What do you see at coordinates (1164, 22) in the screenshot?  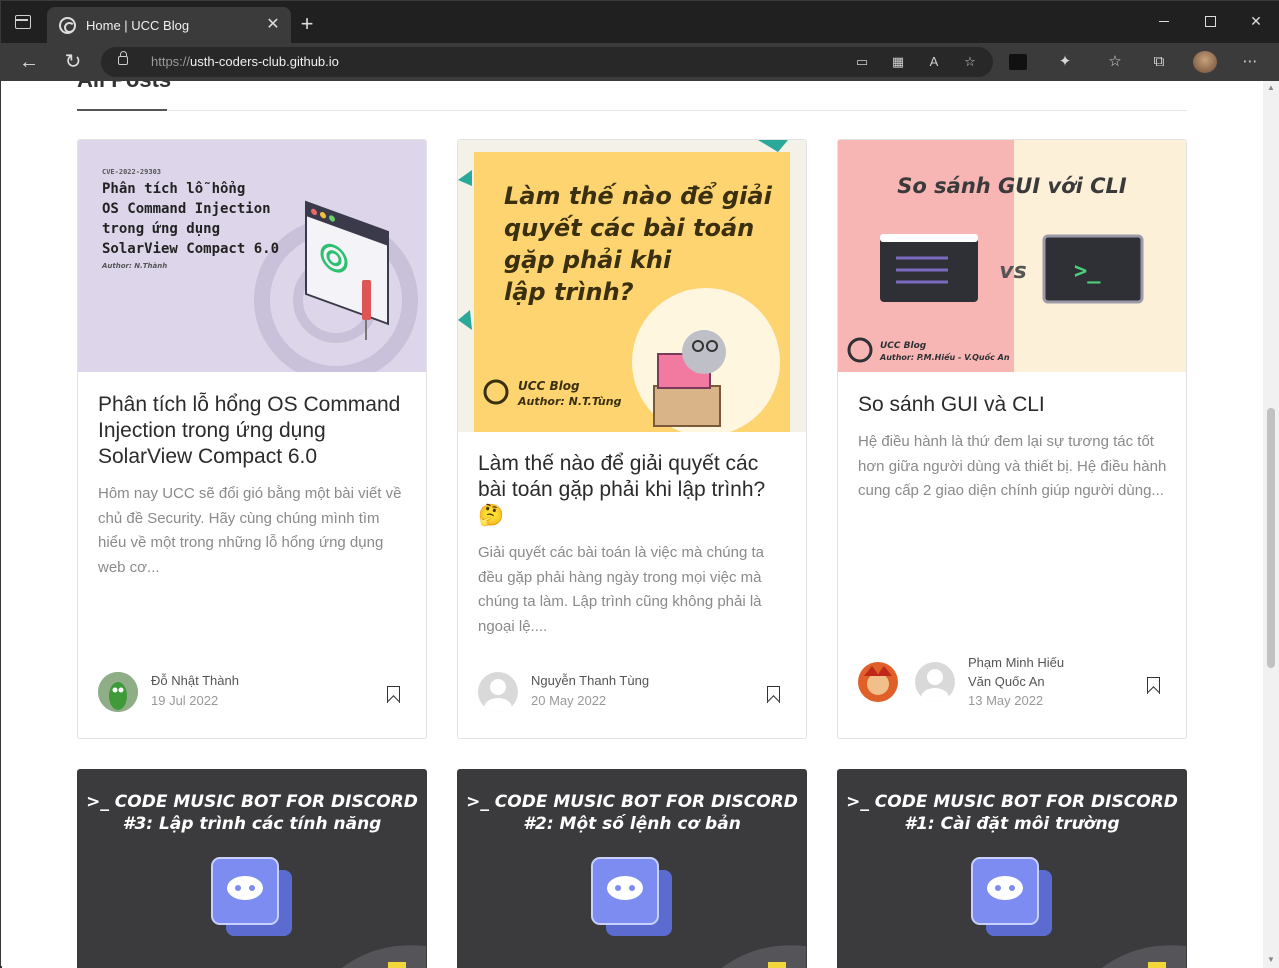 I see `minimize-button` at bounding box center [1164, 22].